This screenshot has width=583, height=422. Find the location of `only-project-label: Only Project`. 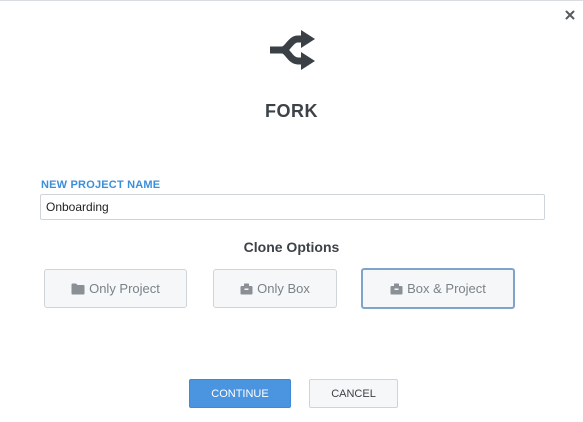

only-project-label: Only Project is located at coordinates (124, 288).